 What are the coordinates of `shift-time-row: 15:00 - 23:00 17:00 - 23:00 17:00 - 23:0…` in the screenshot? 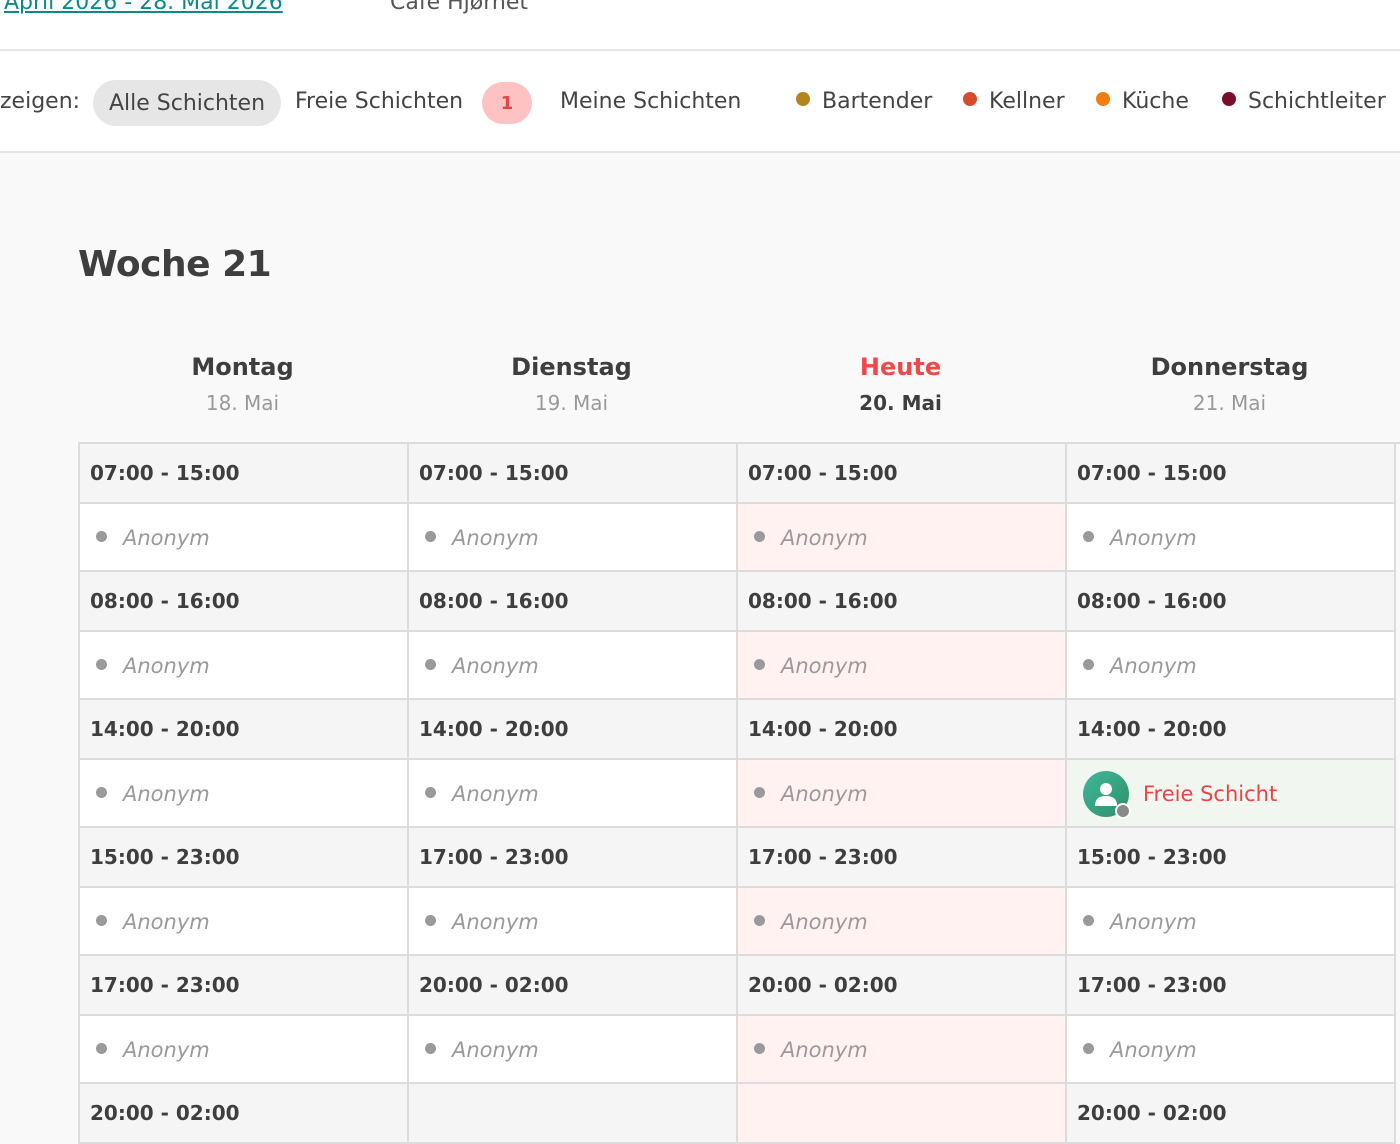 It's located at (740, 858).